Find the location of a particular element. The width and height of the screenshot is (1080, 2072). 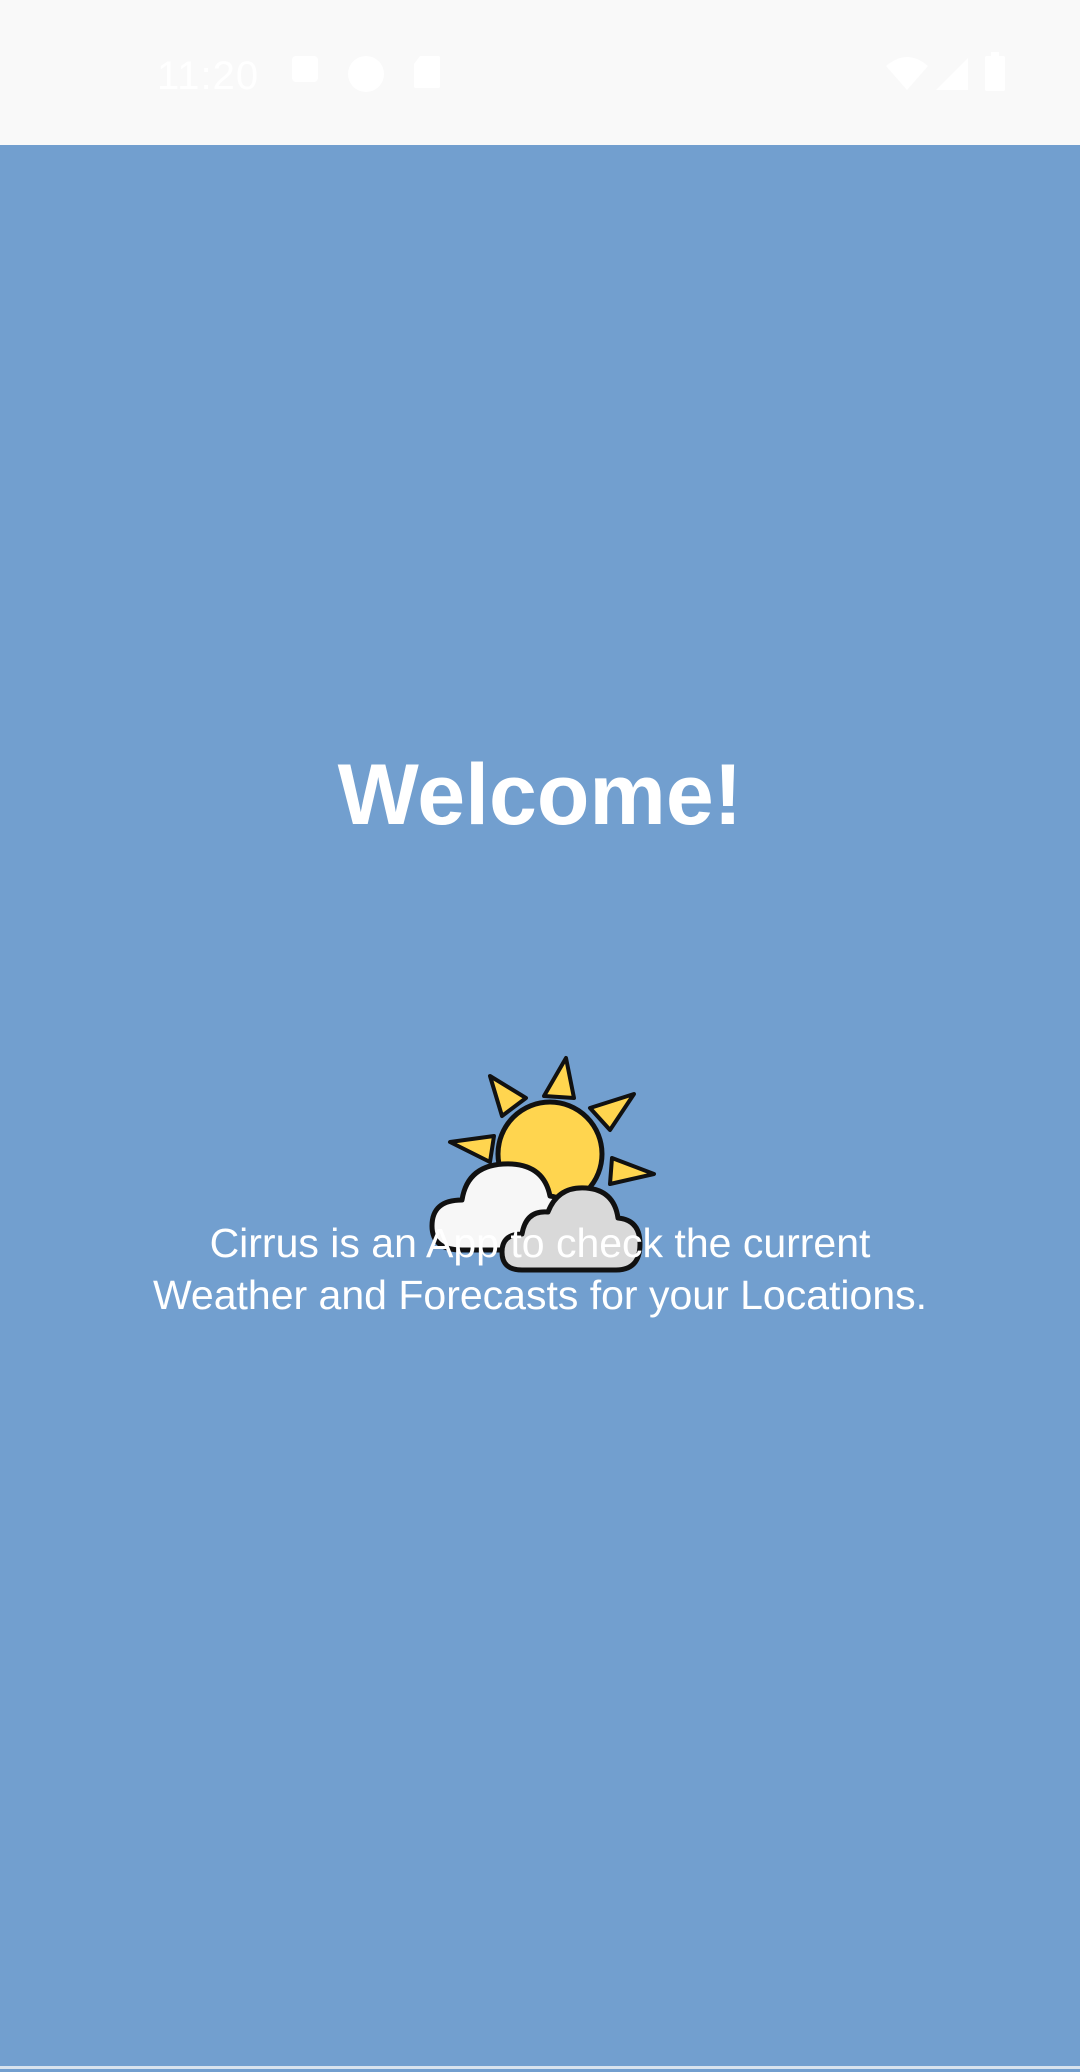

cell-signal-icon is located at coordinates (952, 76).